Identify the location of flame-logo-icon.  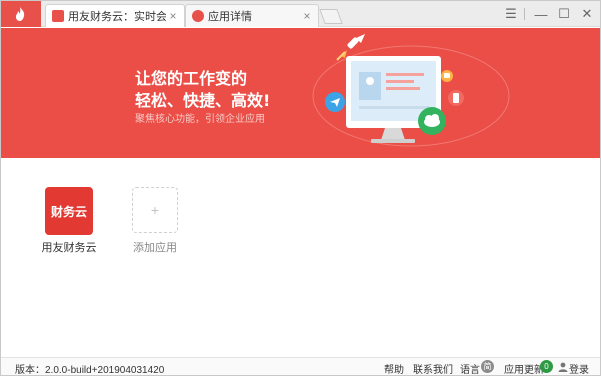
(20, 14).